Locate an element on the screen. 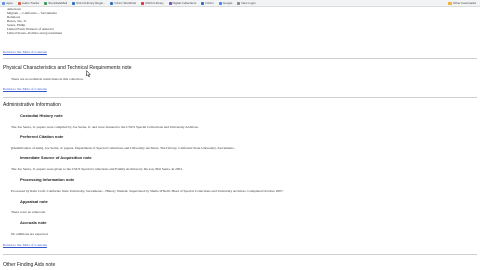 Image resolution: width=480 pixels, height=270 pixels. bookmark-item: OCLC WorldCat is located at coordinates (123, 2).